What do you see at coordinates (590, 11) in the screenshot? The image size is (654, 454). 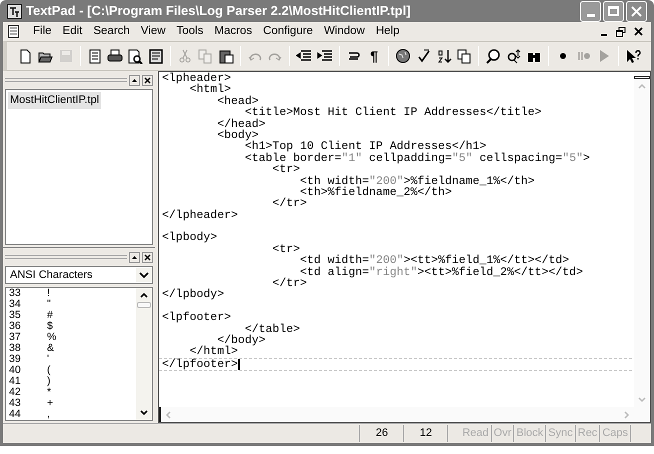 I see `minimize-button` at bounding box center [590, 11].